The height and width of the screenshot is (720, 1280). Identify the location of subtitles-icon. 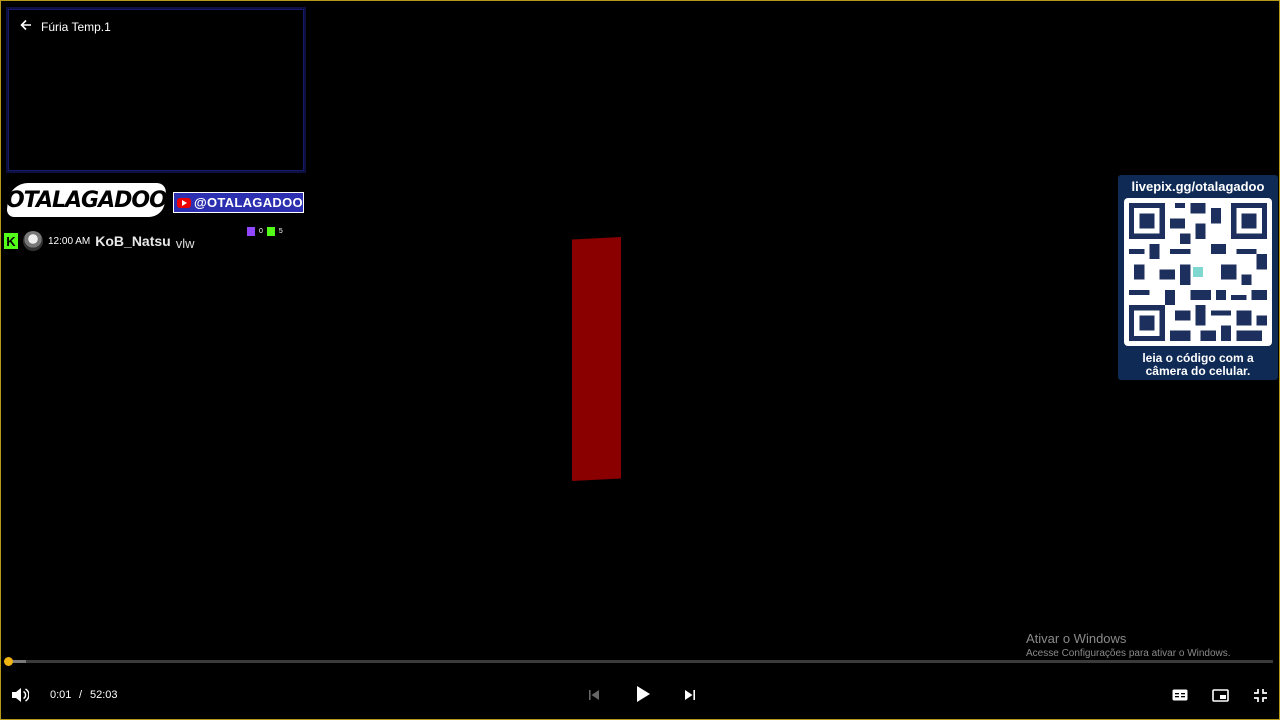
(1180, 695).